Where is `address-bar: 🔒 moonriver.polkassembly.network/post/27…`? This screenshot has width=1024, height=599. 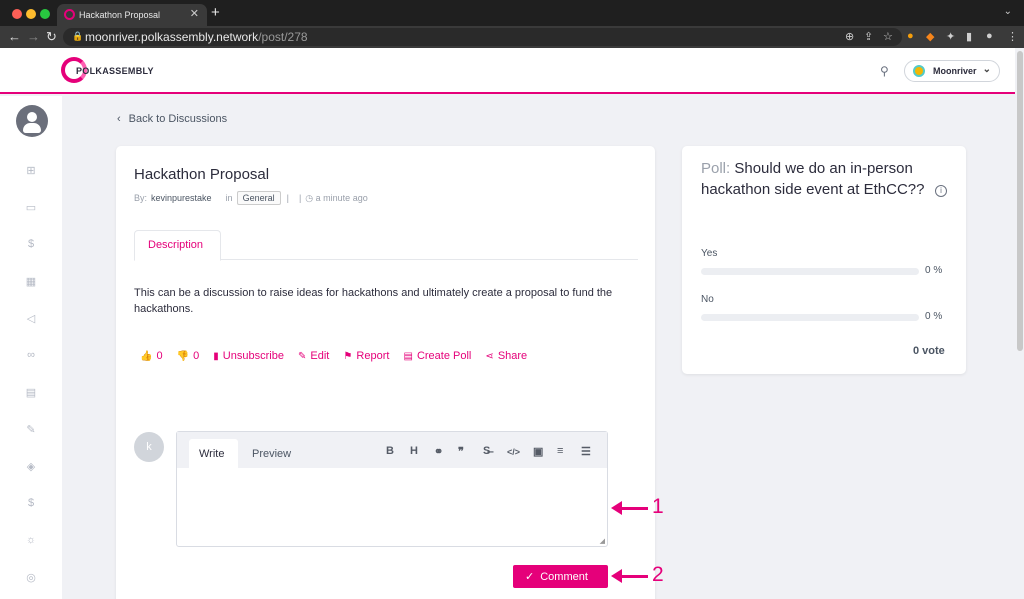
address-bar: 🔒 moonriver.polkassembly.network/post/27… is located at coordinates (482, 37).